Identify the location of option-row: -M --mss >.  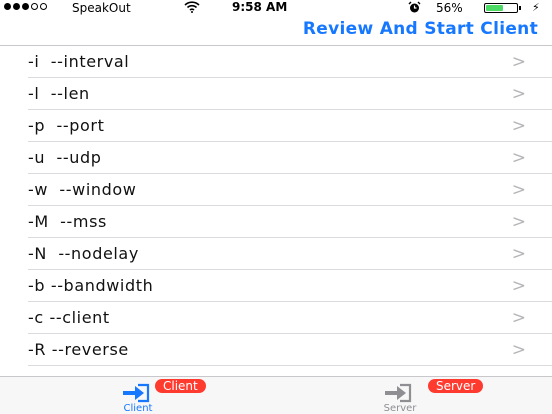
(276, 222).